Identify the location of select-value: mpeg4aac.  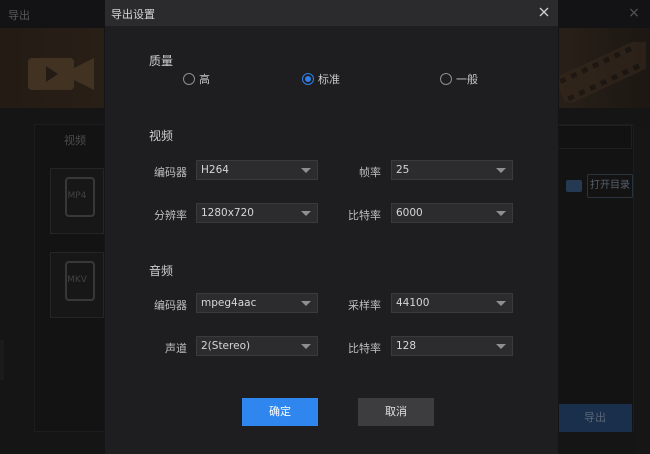
(229, 303).